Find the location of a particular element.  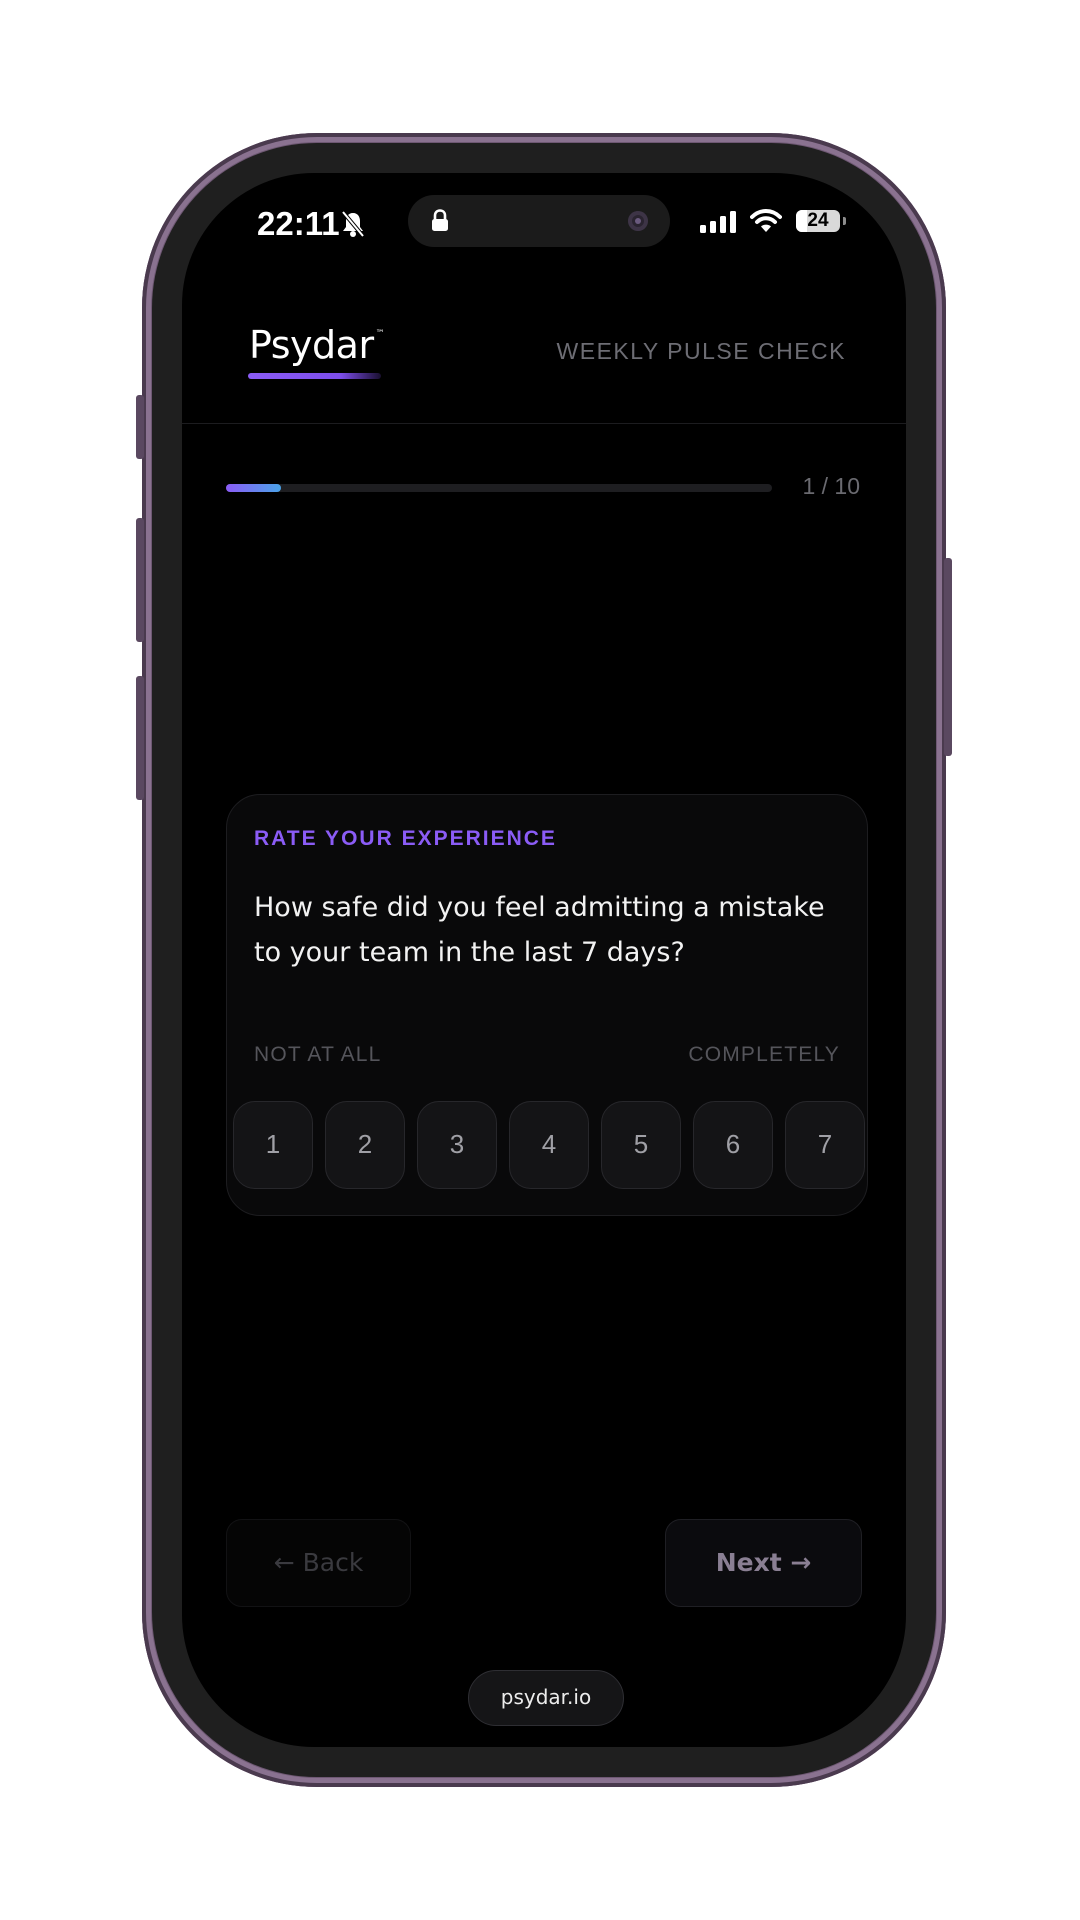

phone-volume-up-button is located at coordinates (140, 580).